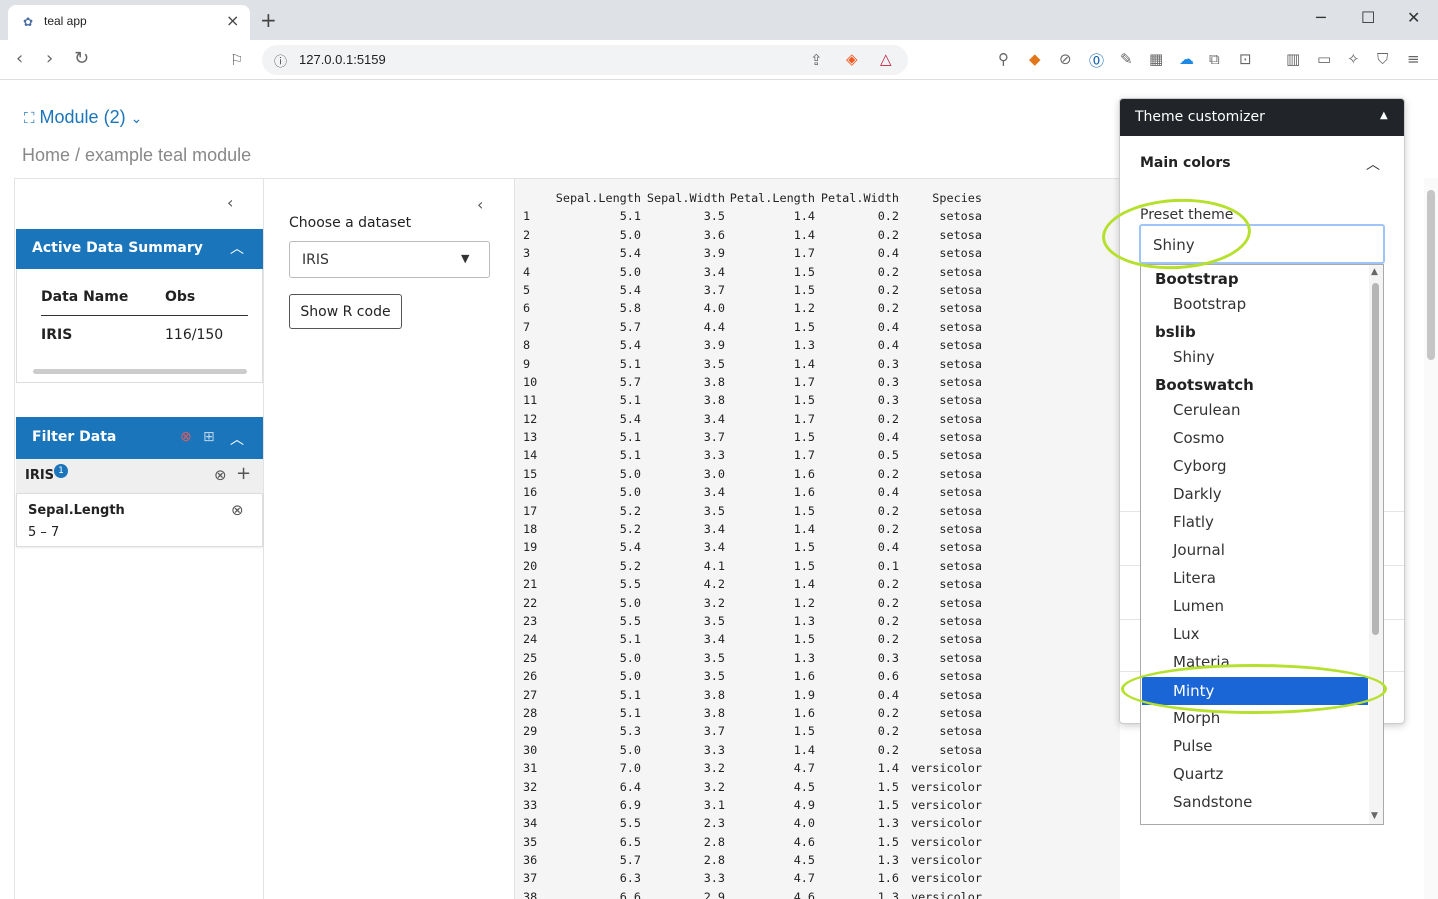 This screenshot has width=1438, height=899. What do you see at coordinates (1431, 275) in the screenshot?
I see `page-scrollbar-thumb` at bounding box center [1431, 275].